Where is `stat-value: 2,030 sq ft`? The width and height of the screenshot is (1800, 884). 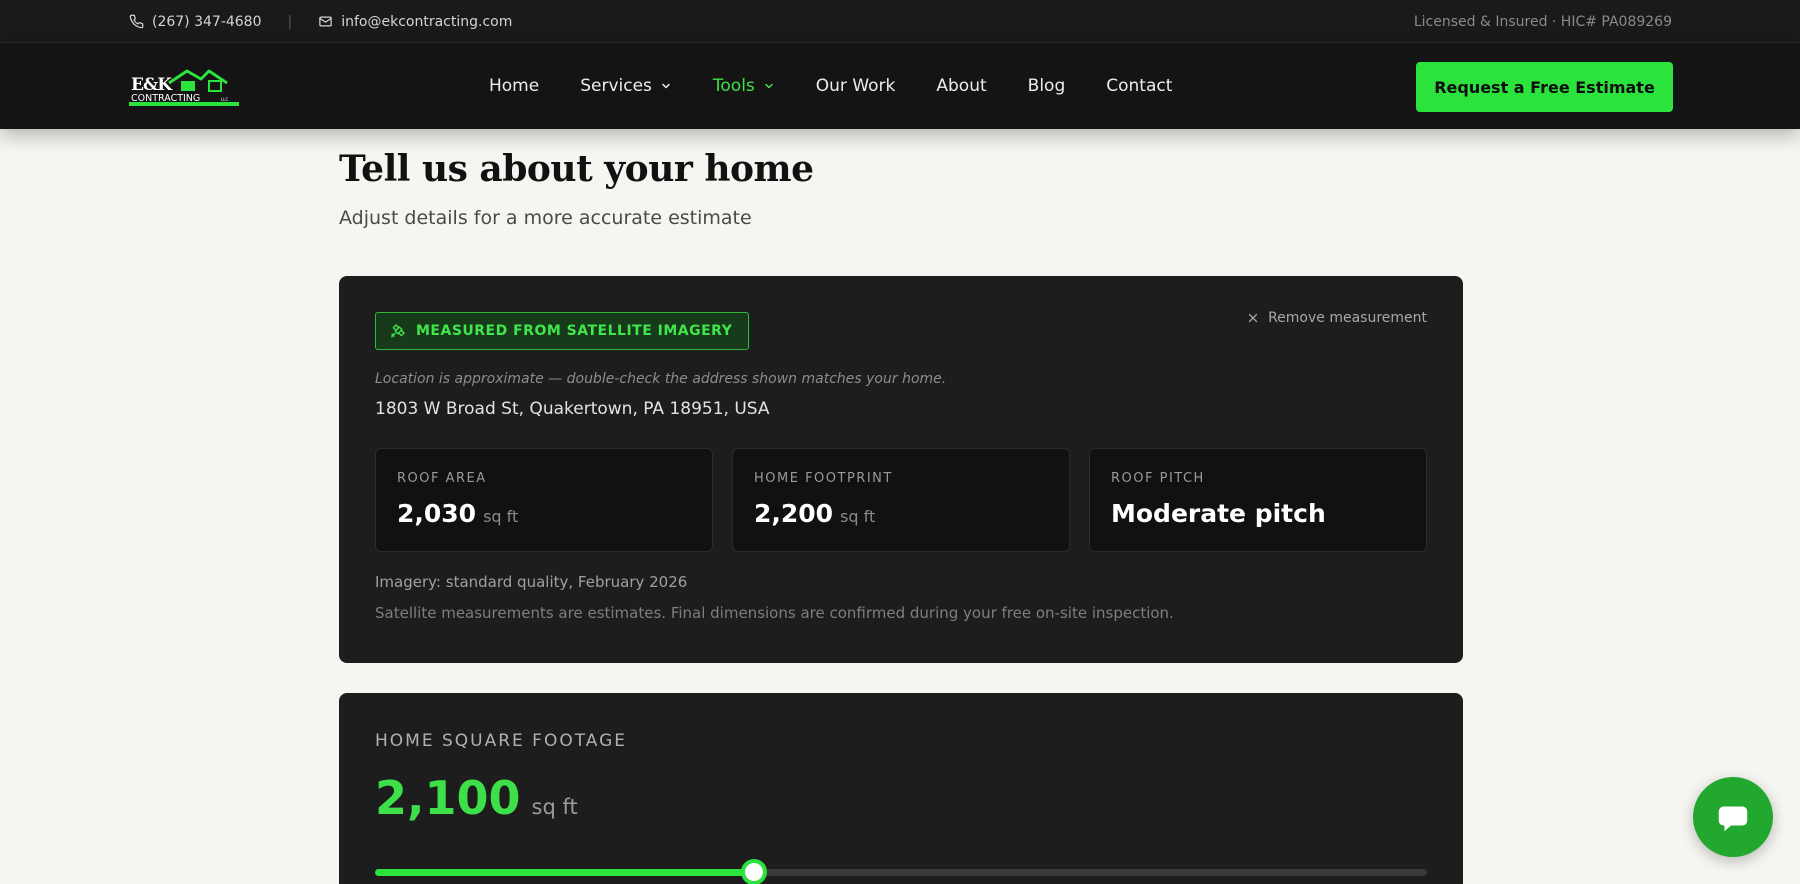
stat-value: 2,030 sq ft is located at coordinates (457, 513).